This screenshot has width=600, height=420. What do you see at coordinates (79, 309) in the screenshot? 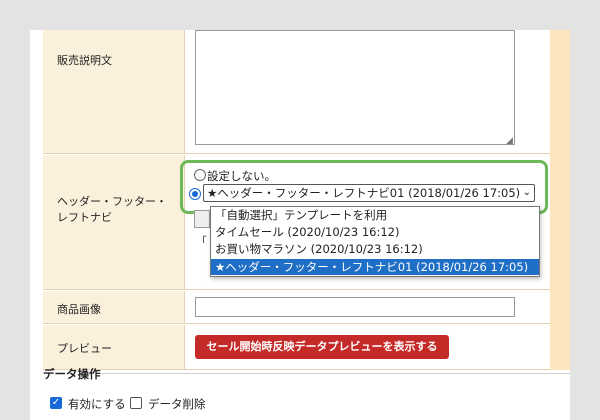
I see `image-label: 商品画像` at bounding box center [79, 309].